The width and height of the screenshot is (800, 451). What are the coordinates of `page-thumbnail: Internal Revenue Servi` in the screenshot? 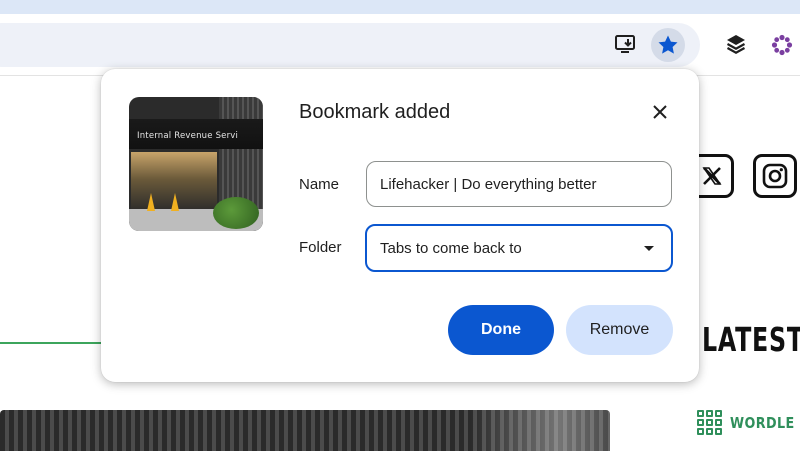 It's located at (196, 164).